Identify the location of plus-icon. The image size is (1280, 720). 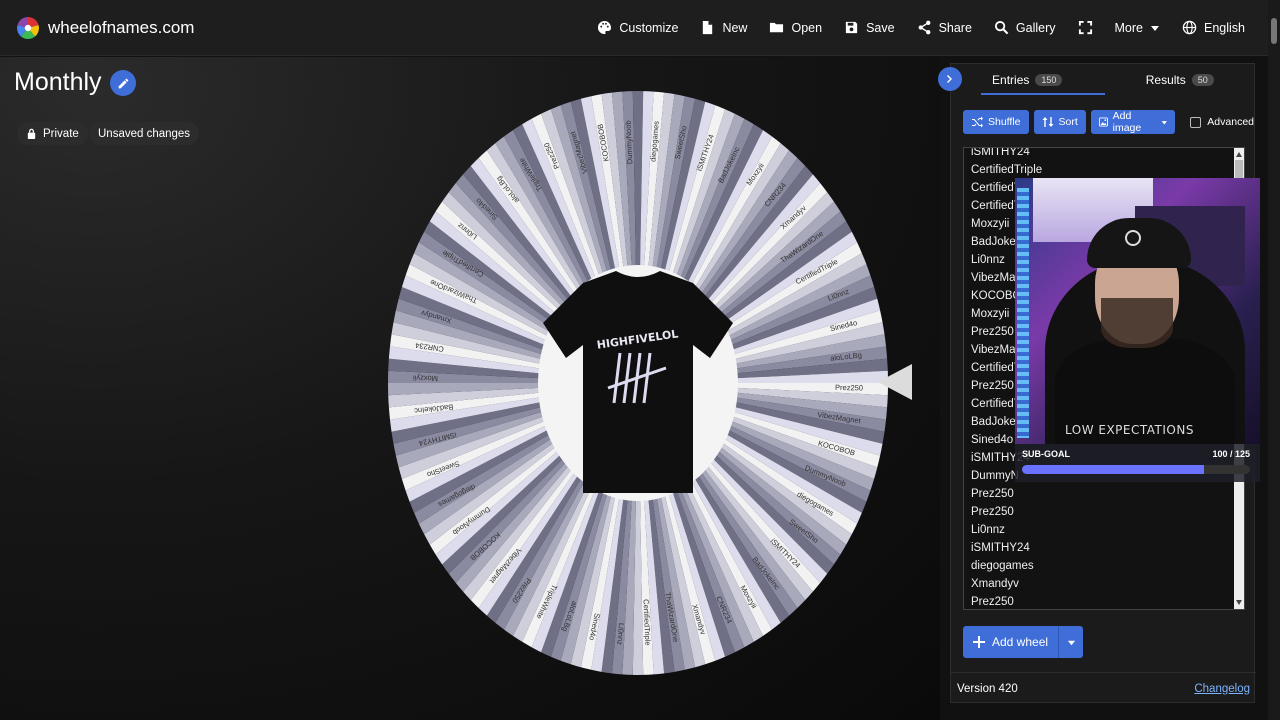
(979, 642).